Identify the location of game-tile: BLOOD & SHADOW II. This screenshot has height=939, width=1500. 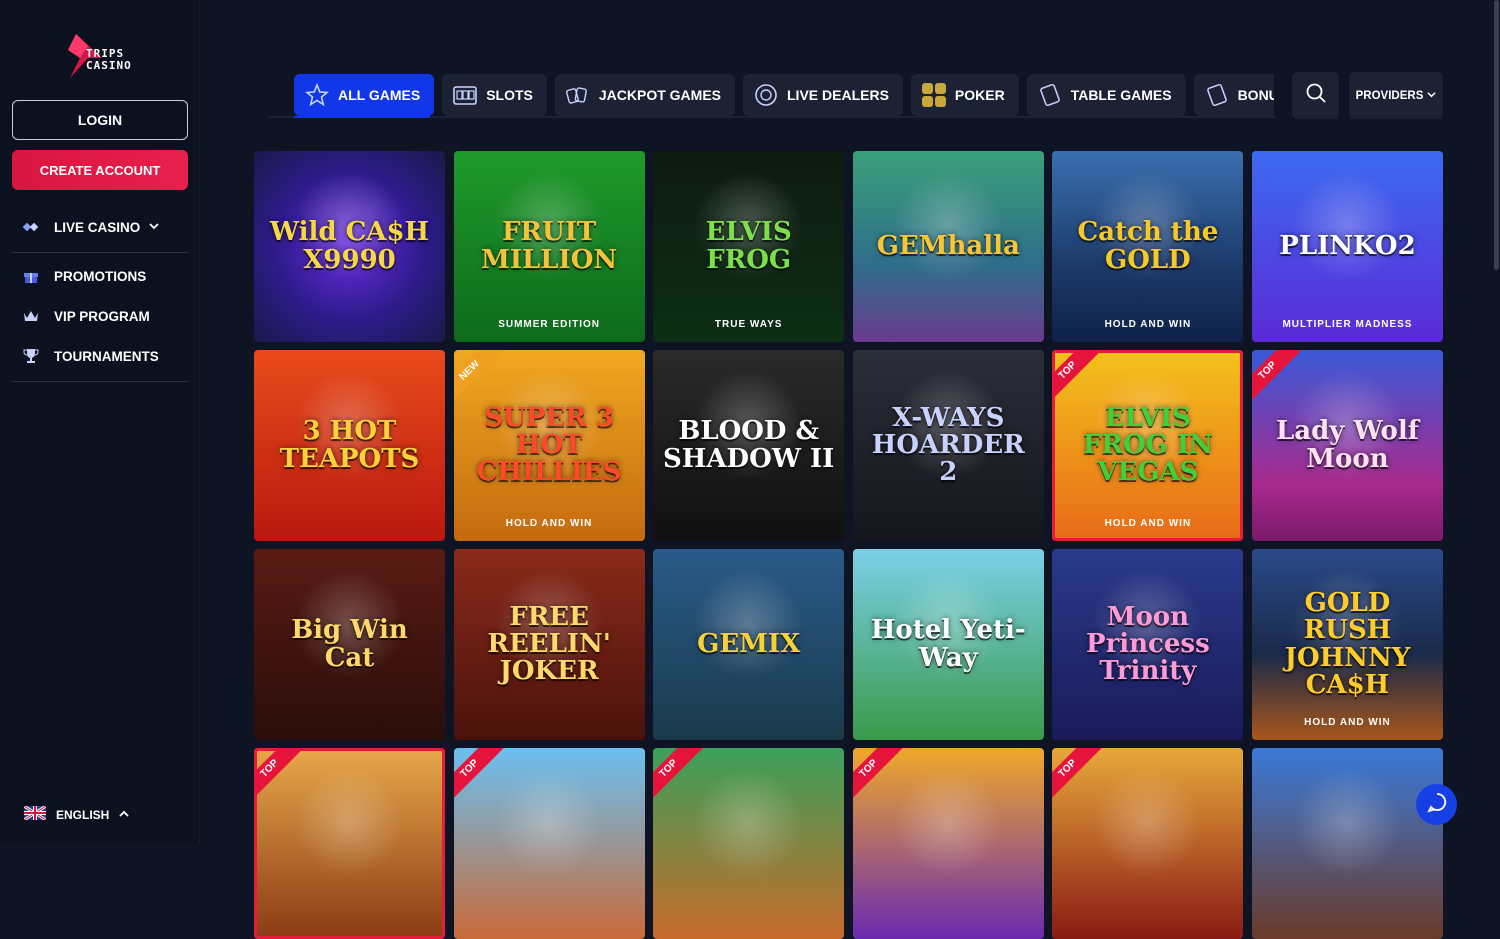
(749, 445).